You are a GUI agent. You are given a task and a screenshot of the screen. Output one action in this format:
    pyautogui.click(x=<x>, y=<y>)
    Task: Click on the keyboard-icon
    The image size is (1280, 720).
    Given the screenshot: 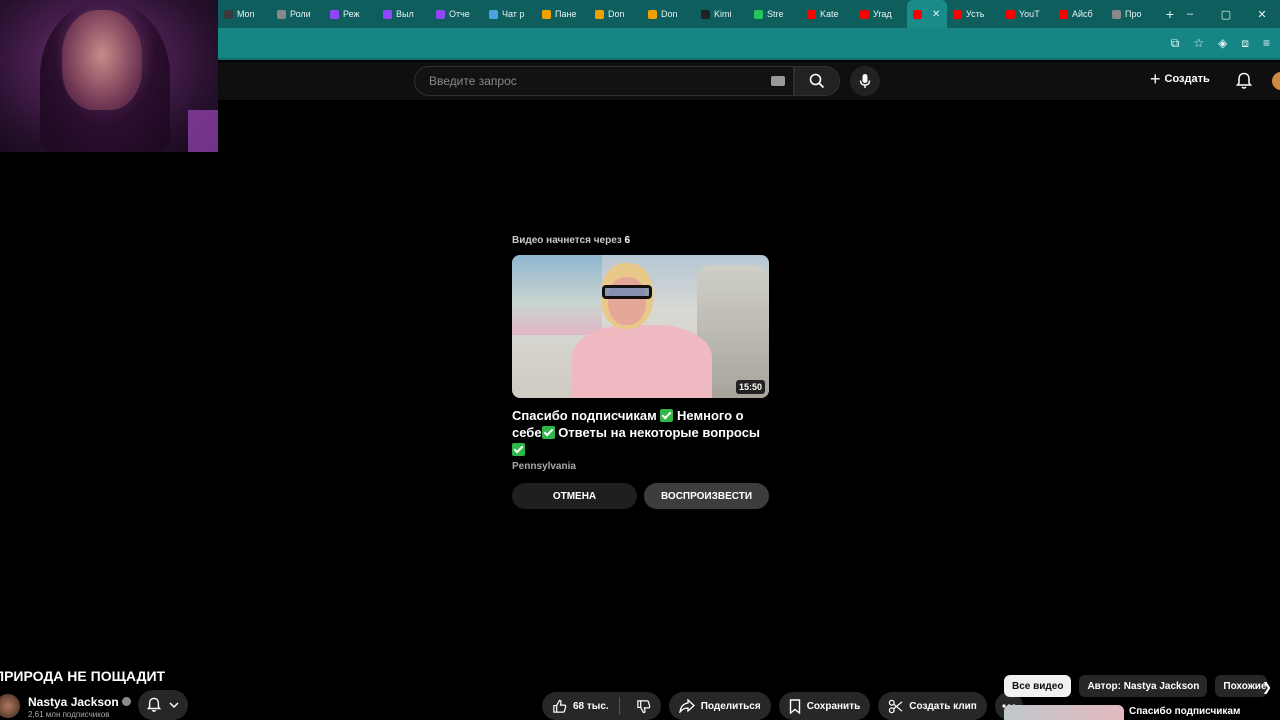 What is the action you would take?
    pyautogui.click(x=778, y=81)
    